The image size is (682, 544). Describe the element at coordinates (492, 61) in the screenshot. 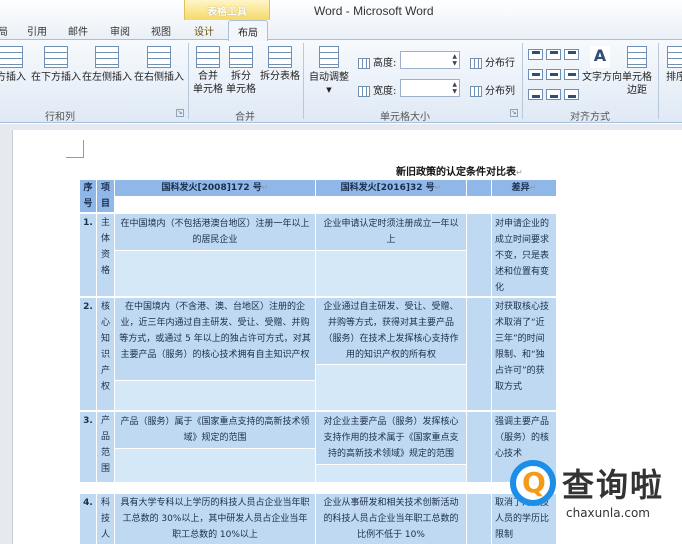

I see `distribute-rows-button: 分布行` at that location.